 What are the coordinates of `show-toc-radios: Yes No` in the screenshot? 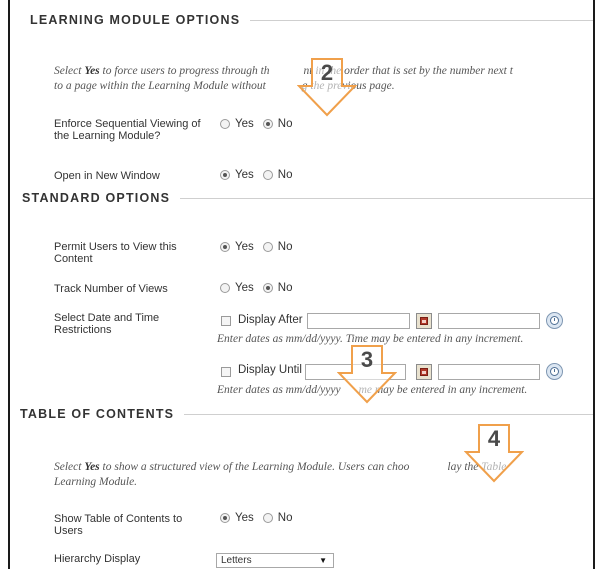 It's located at (260, 518).